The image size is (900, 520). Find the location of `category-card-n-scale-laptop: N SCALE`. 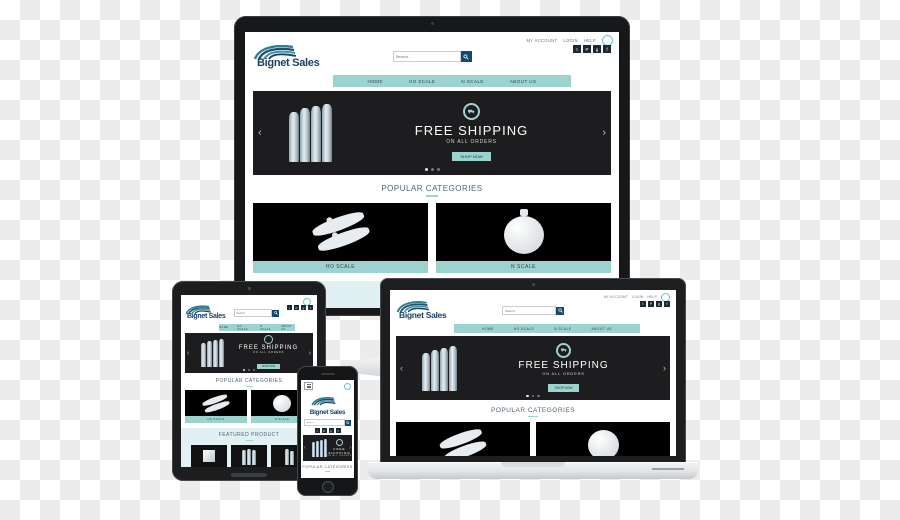

category-card-n-scale-laptop: N SCALE is located at coordinates (603, 439).